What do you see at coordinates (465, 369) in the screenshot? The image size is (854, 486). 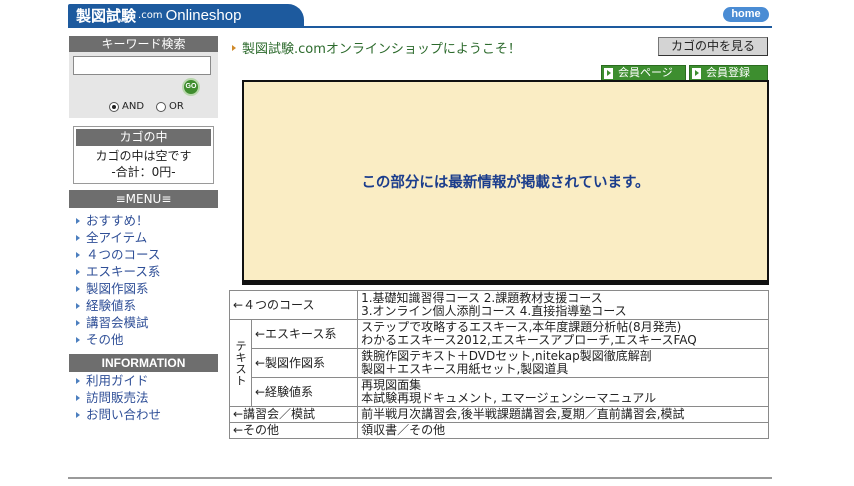 I see `desc-line: 製図＋エスキース用紙セット,製図道具` at bounding box center [465, 369].